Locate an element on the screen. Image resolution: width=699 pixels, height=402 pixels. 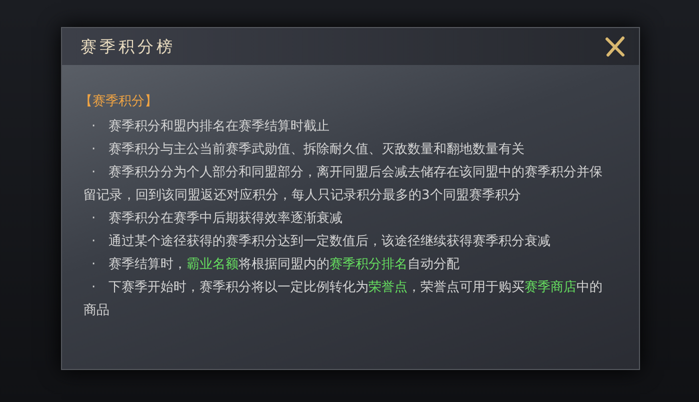
rule-text: · 赛季积分在赛季中后期获得效率逐渐衰减 is located at coordinates (217, 219).